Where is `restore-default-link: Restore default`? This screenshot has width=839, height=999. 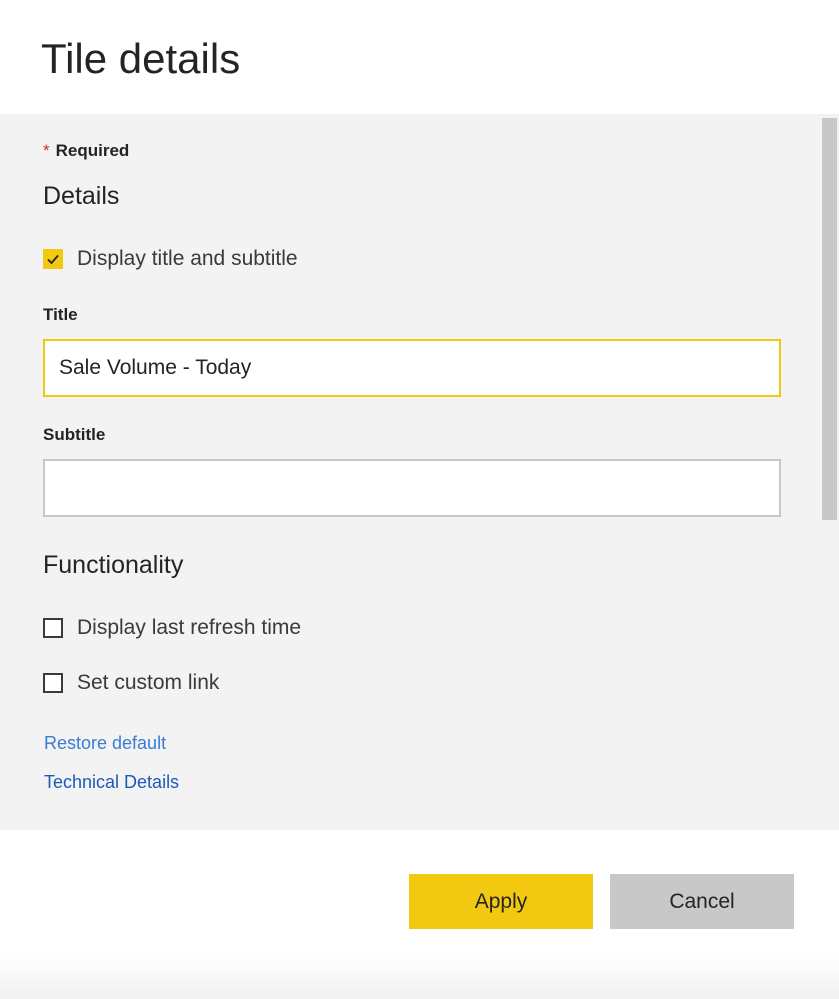 restore-default-link: Restore default is located at coordinates (105, 743).